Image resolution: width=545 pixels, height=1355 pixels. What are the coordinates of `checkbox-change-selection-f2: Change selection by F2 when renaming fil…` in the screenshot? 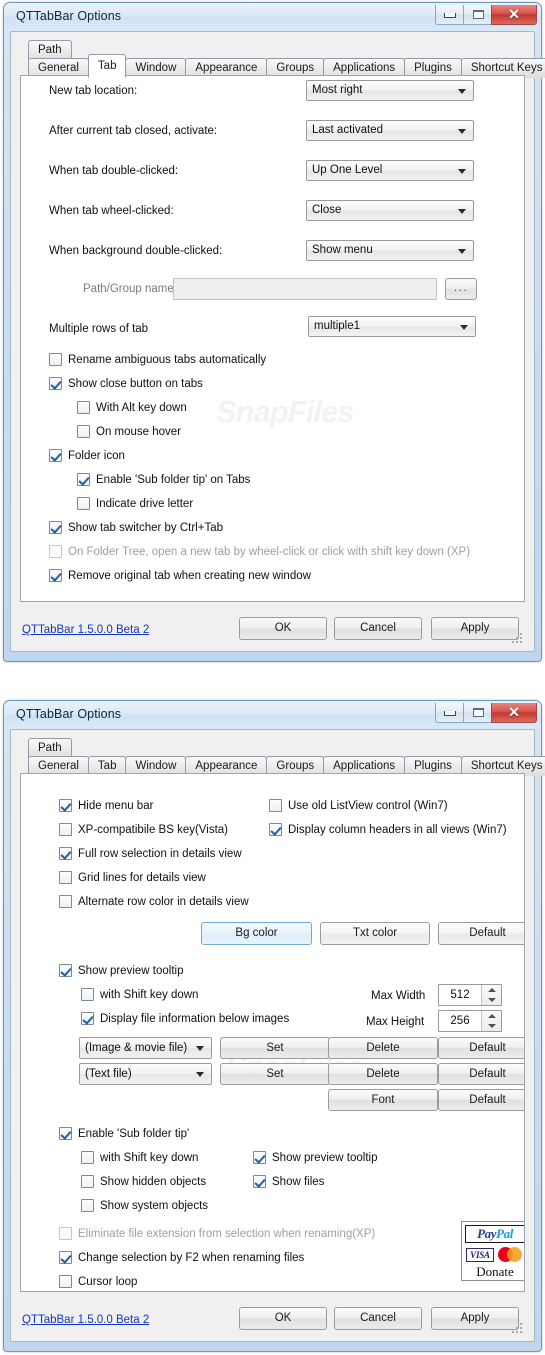 It's located at (181, 1257).